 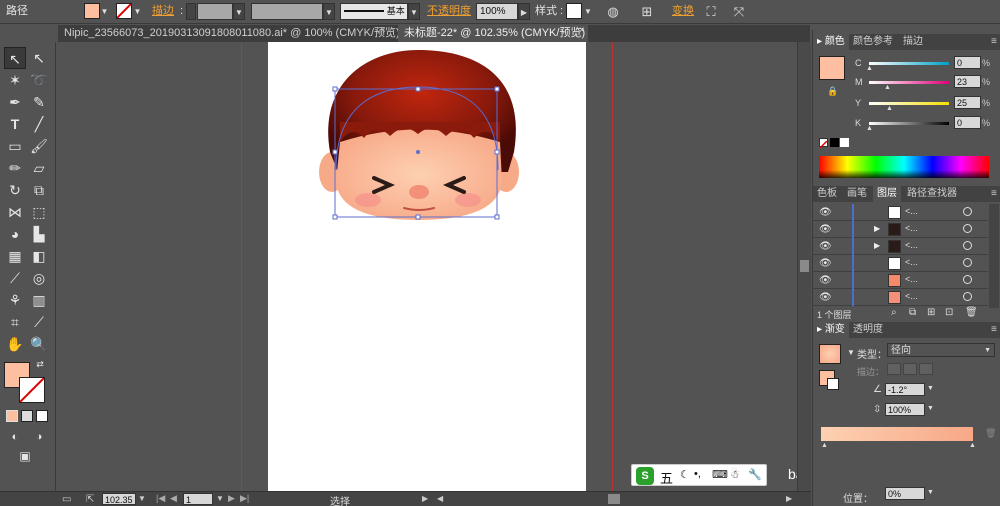 What do you see at coordinates (894, 369) in the screenshot?
I see `stroke-within-icon` at bounding box center [894, 369].